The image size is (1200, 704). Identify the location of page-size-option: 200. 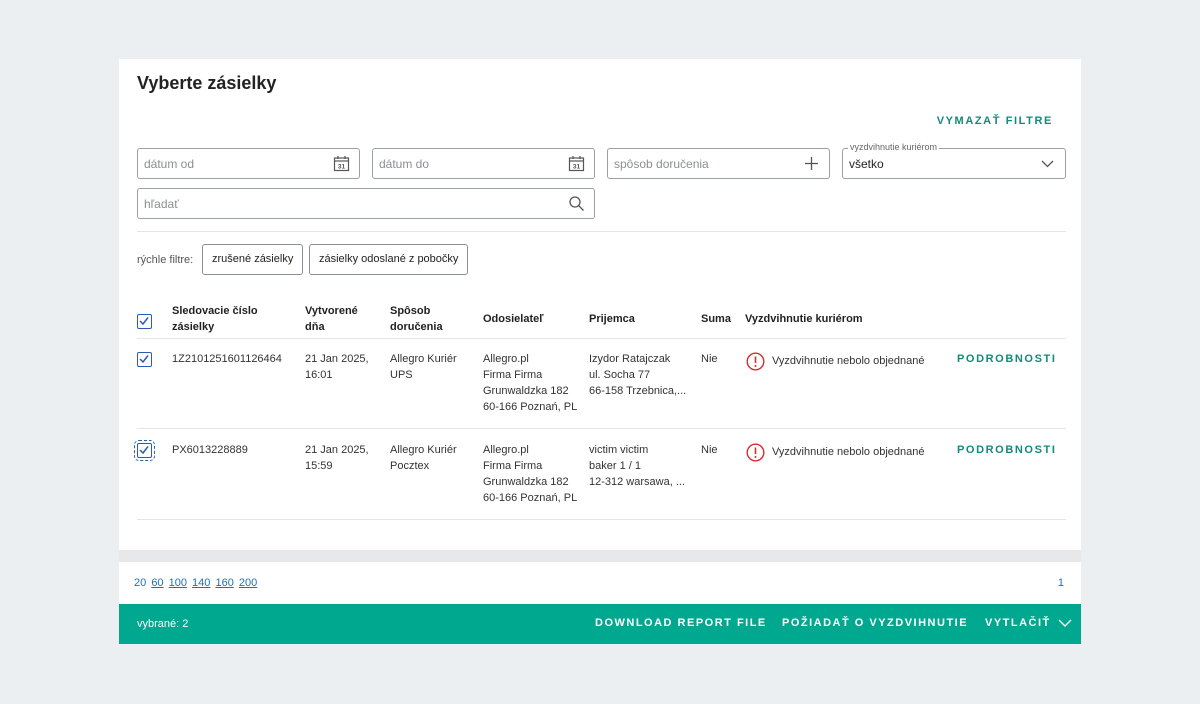
(248, 583).